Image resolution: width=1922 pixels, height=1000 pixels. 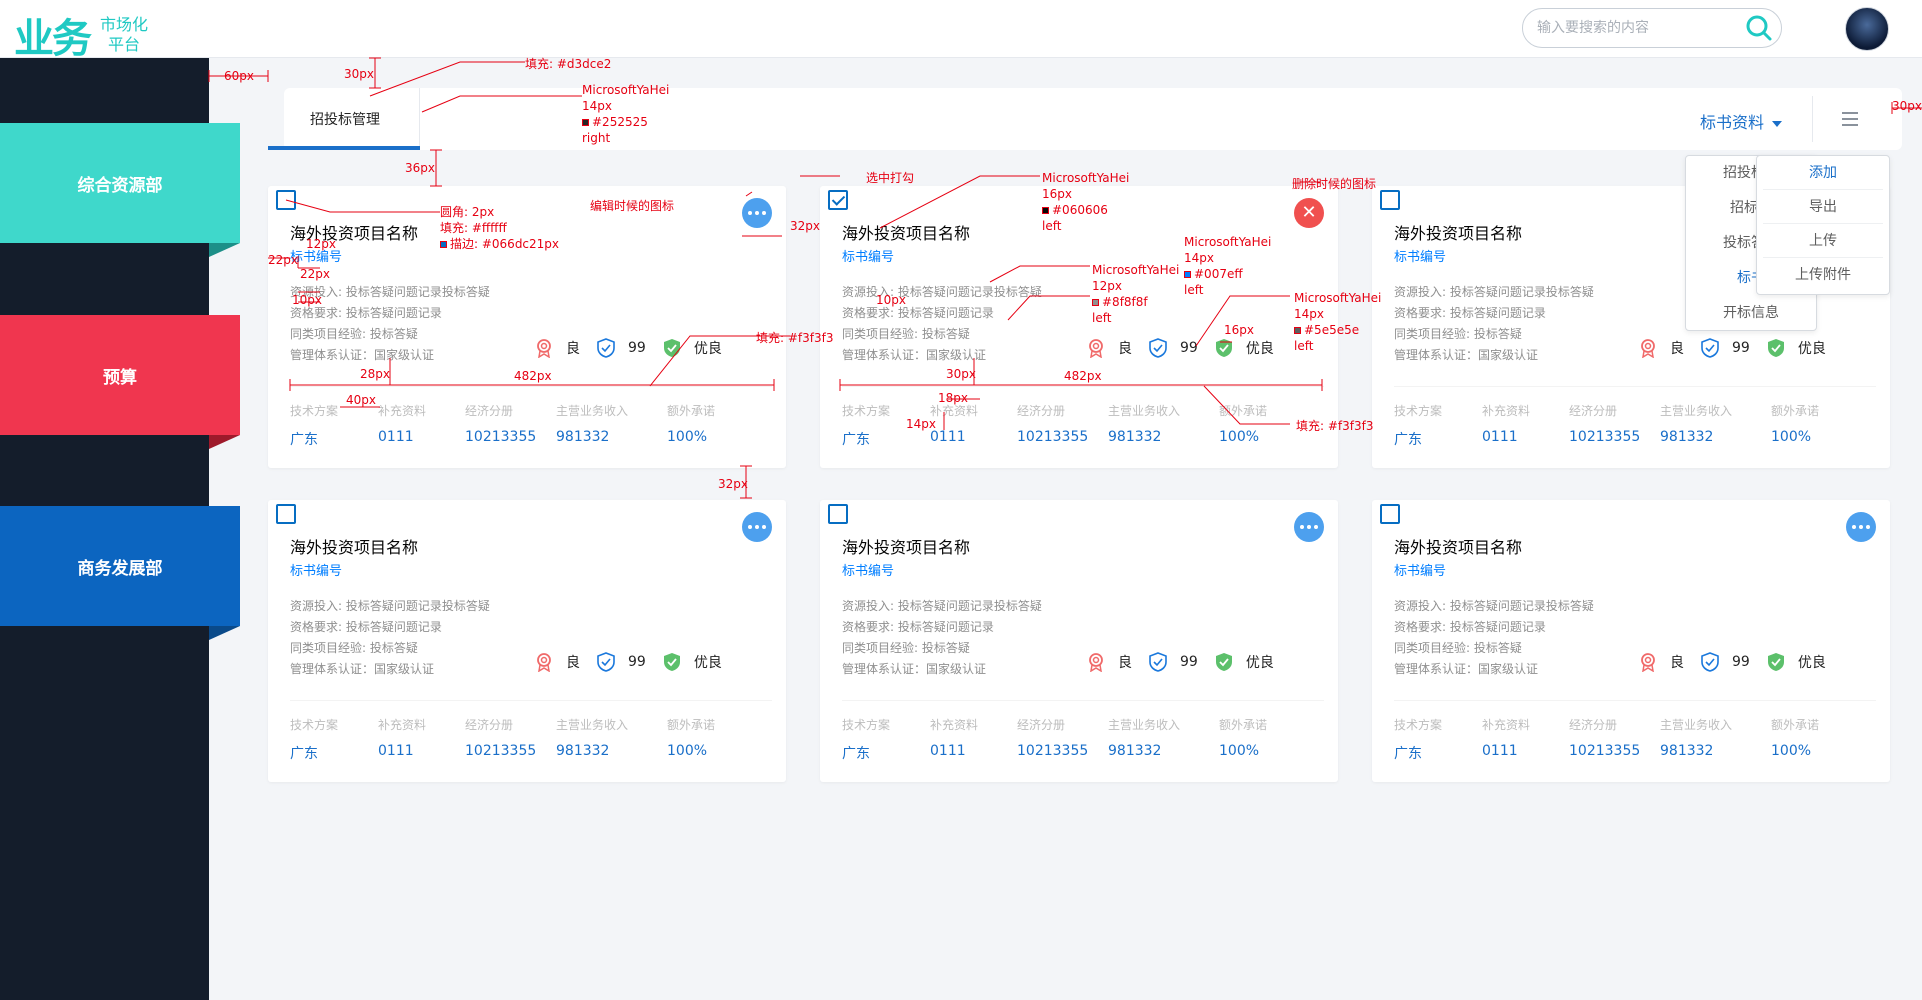 I want to click on shield-icon, so click(x=1775, y=348).